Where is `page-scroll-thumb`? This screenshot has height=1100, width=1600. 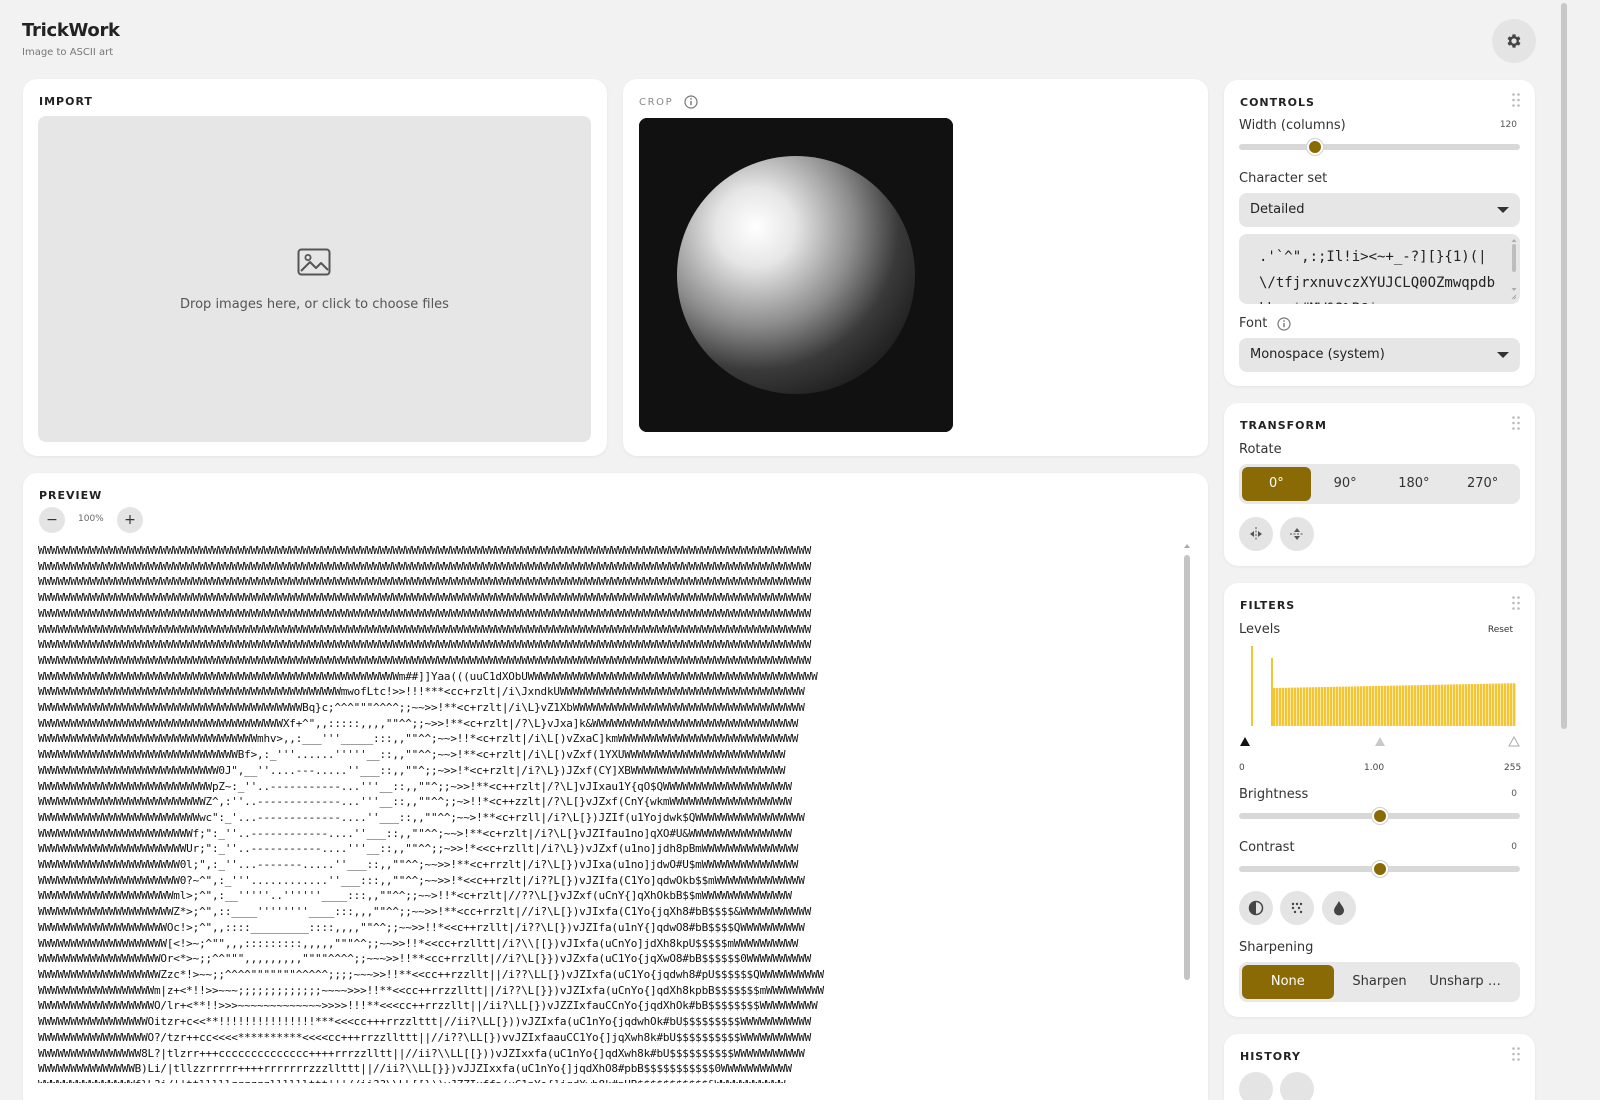 page-scroll-thumb is located at coordinates (1564, 366).